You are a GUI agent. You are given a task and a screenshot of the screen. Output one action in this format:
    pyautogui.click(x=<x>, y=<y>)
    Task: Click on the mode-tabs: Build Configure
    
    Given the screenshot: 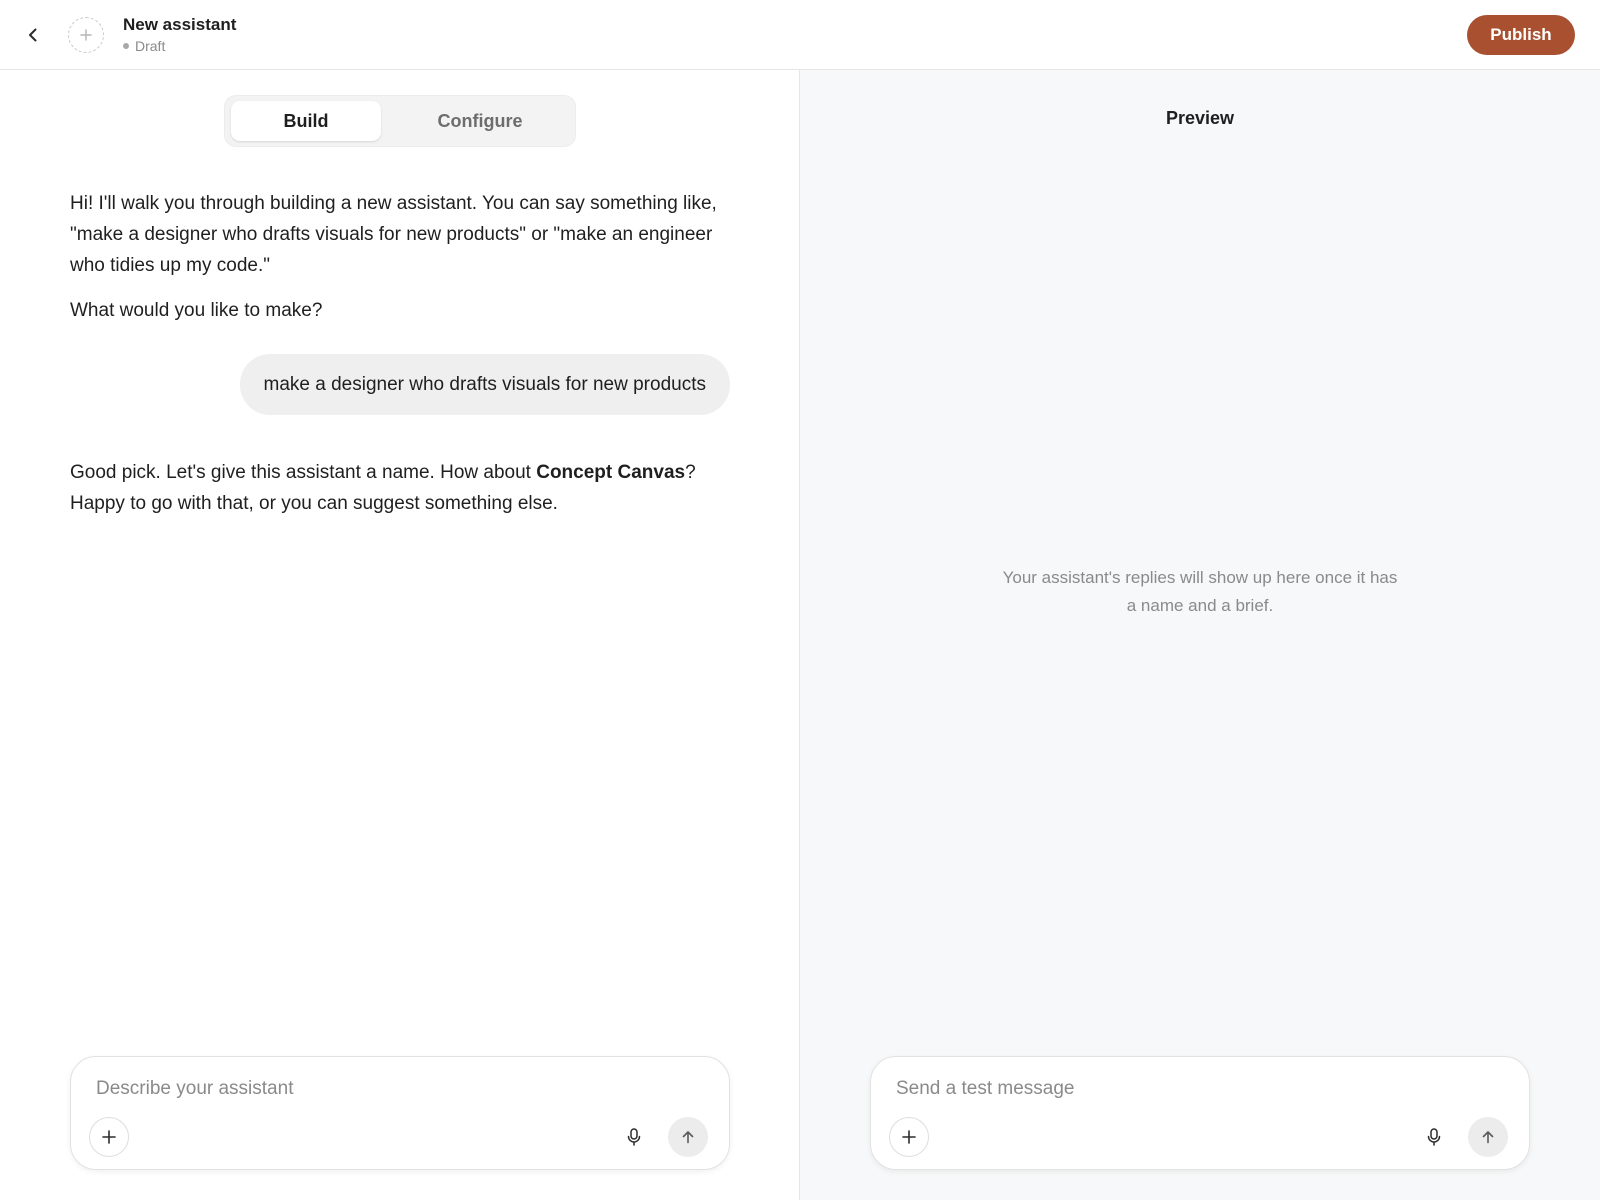 What is the action you would take?
    pyautogui.click(x=400, y=121)
    